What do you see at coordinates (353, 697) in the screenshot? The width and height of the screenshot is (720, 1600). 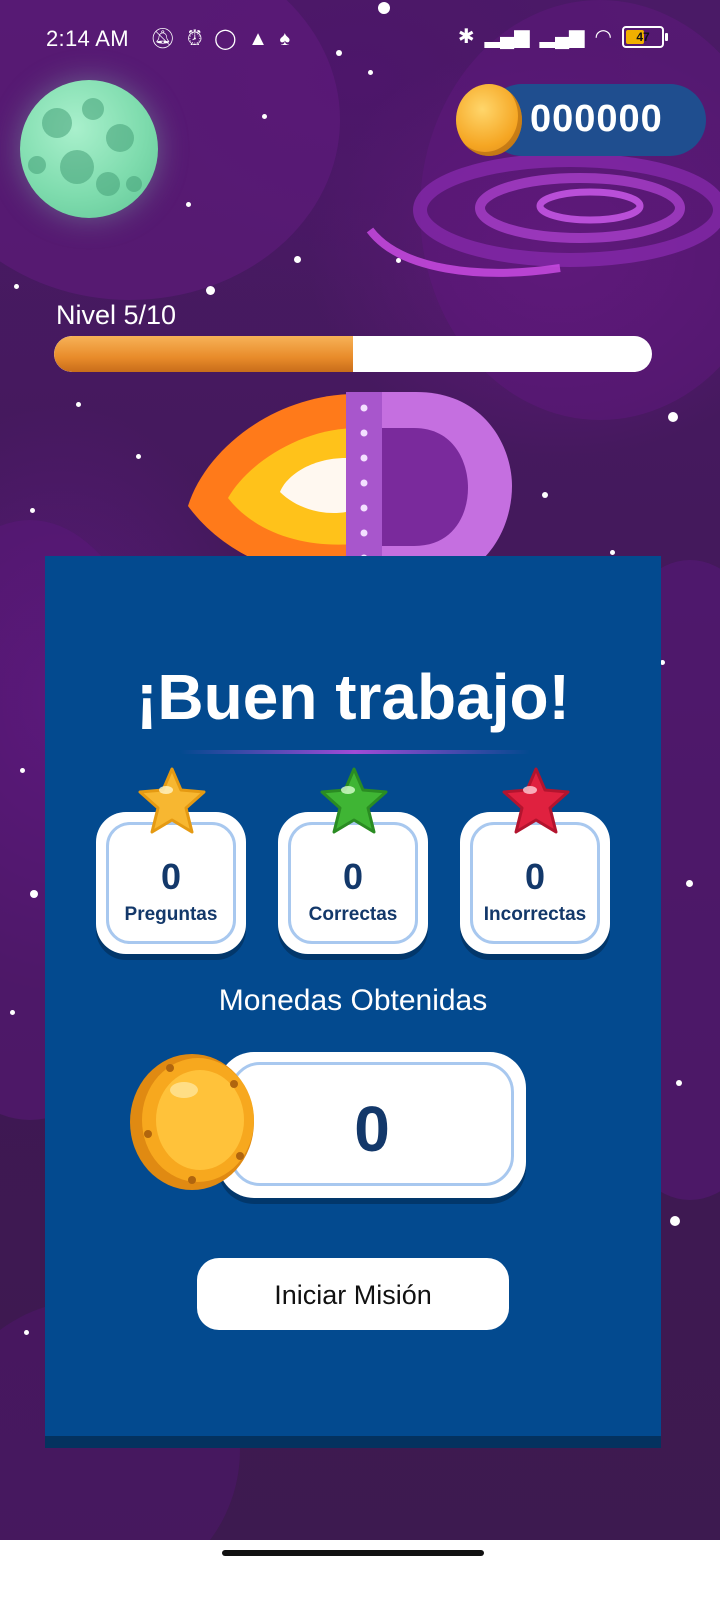 I see `result-title: ¡Buen trabajo!` at bounding box center [353, 697].